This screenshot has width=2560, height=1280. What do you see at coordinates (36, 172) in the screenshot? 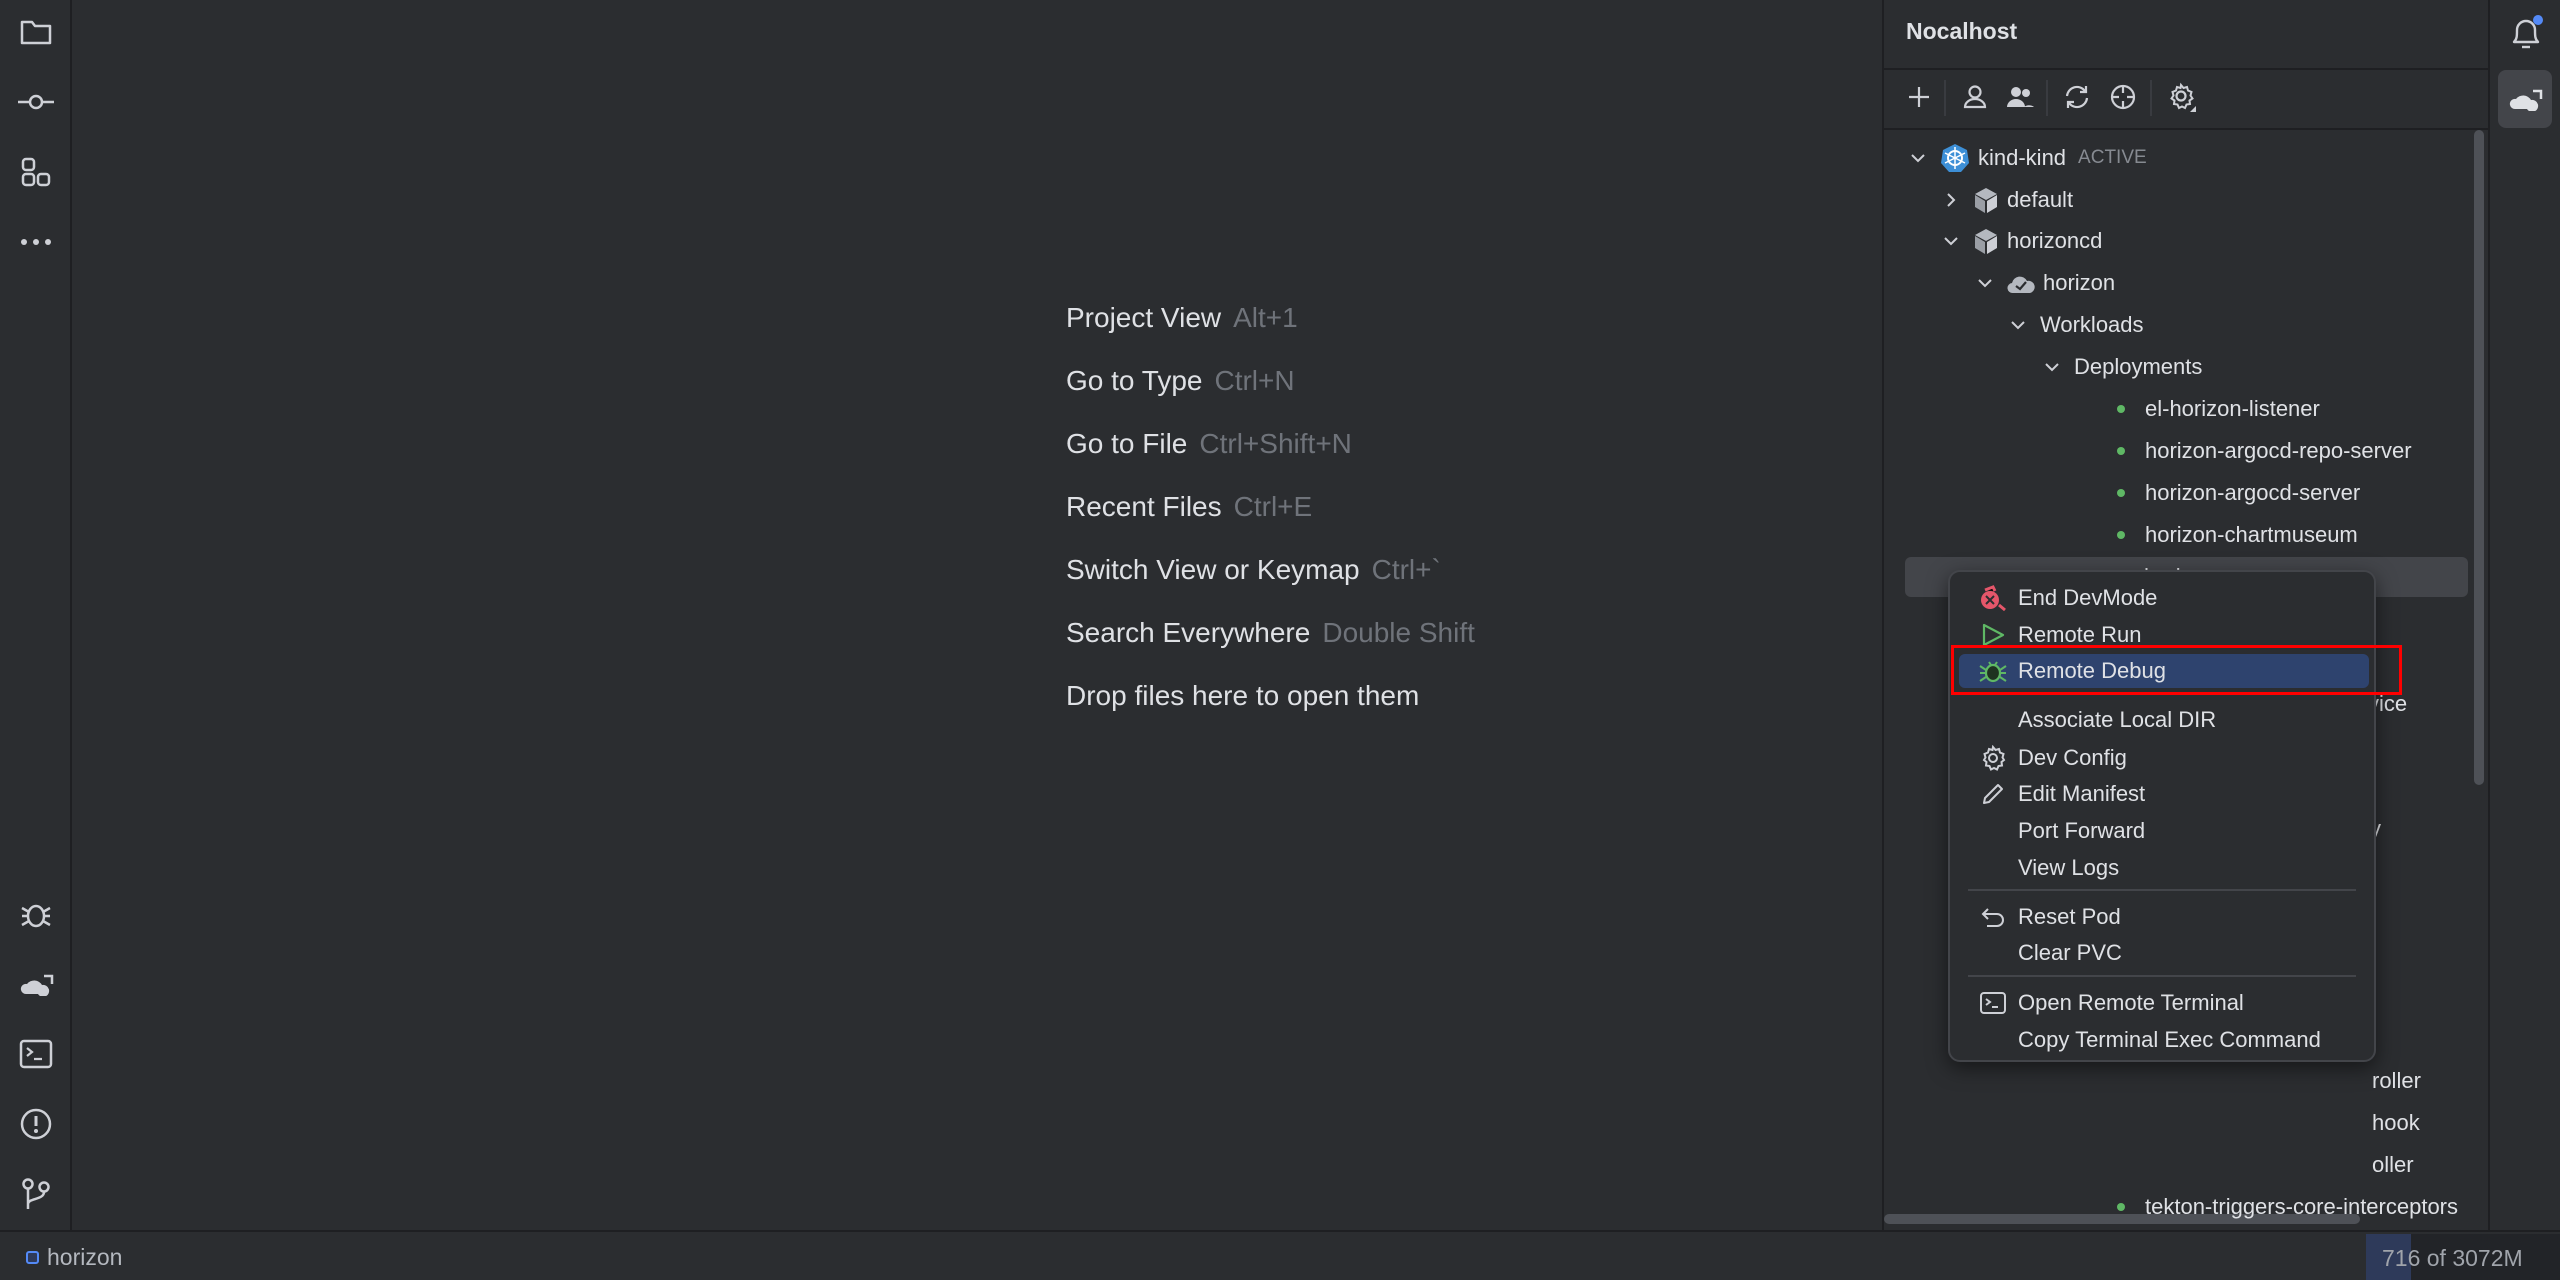
I see `structure-icon` at bounding box center [36, 172].